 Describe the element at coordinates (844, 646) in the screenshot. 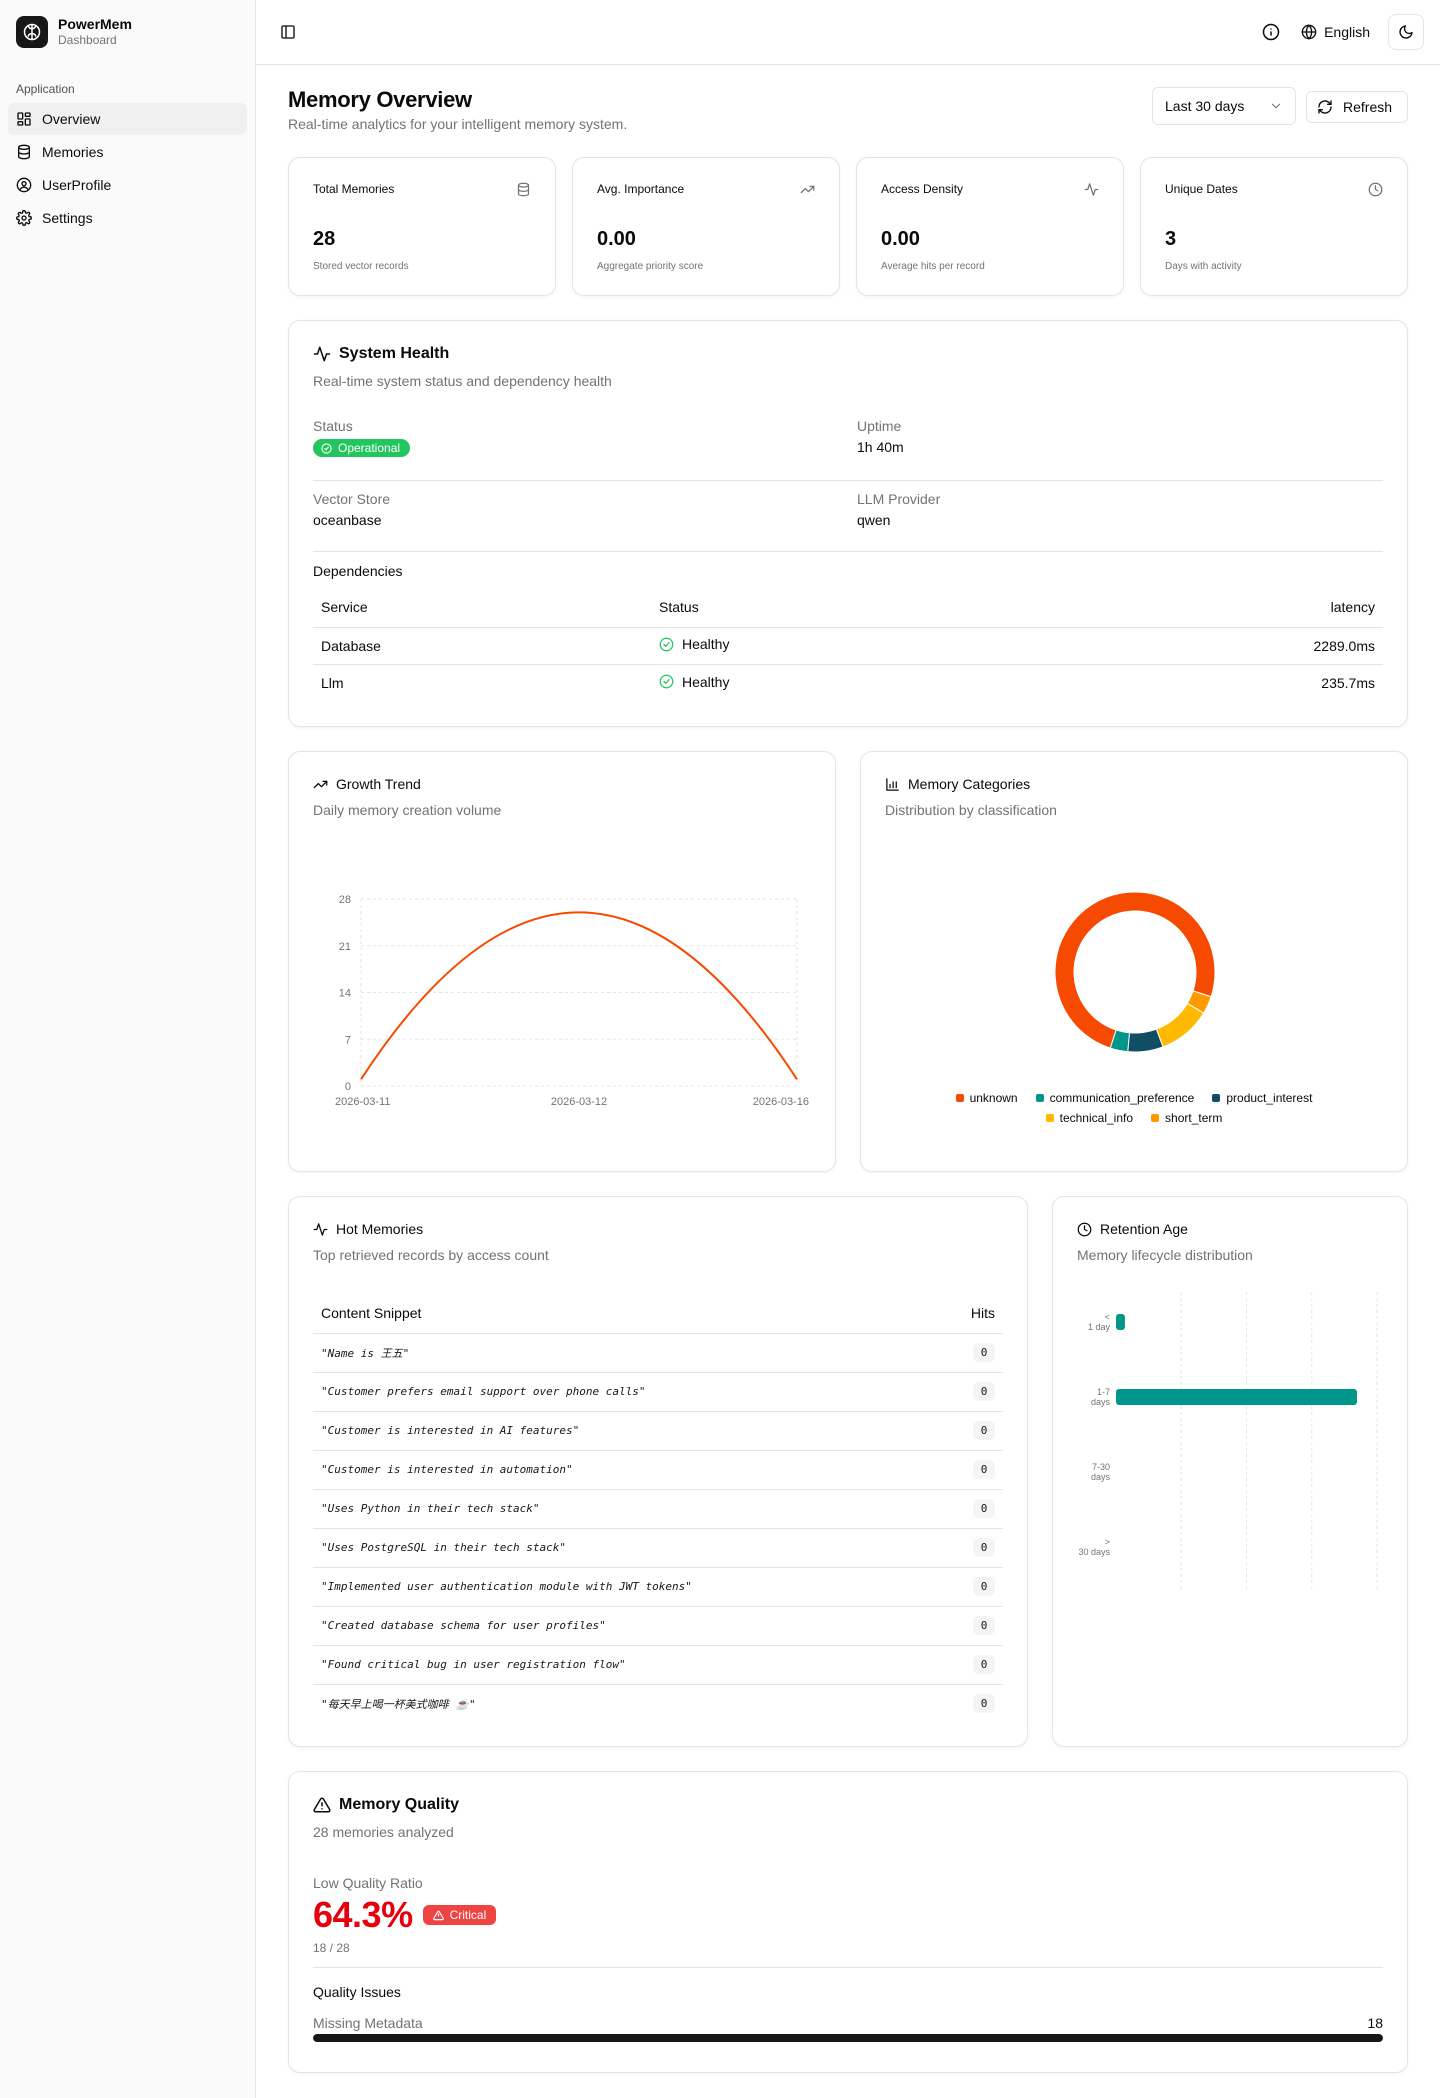

I see `service-status: Healthy` at that location.